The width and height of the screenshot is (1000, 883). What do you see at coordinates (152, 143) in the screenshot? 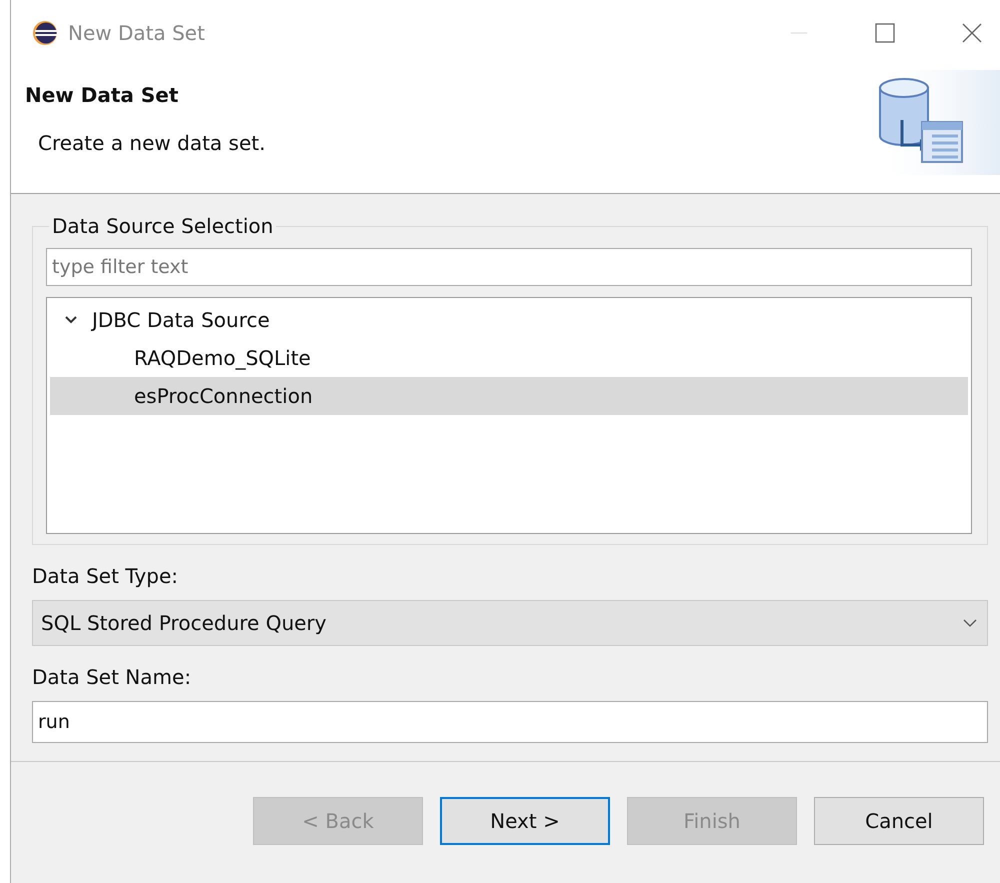
I see `page-description: Create a new data set.` at bounding box center [152, 143].